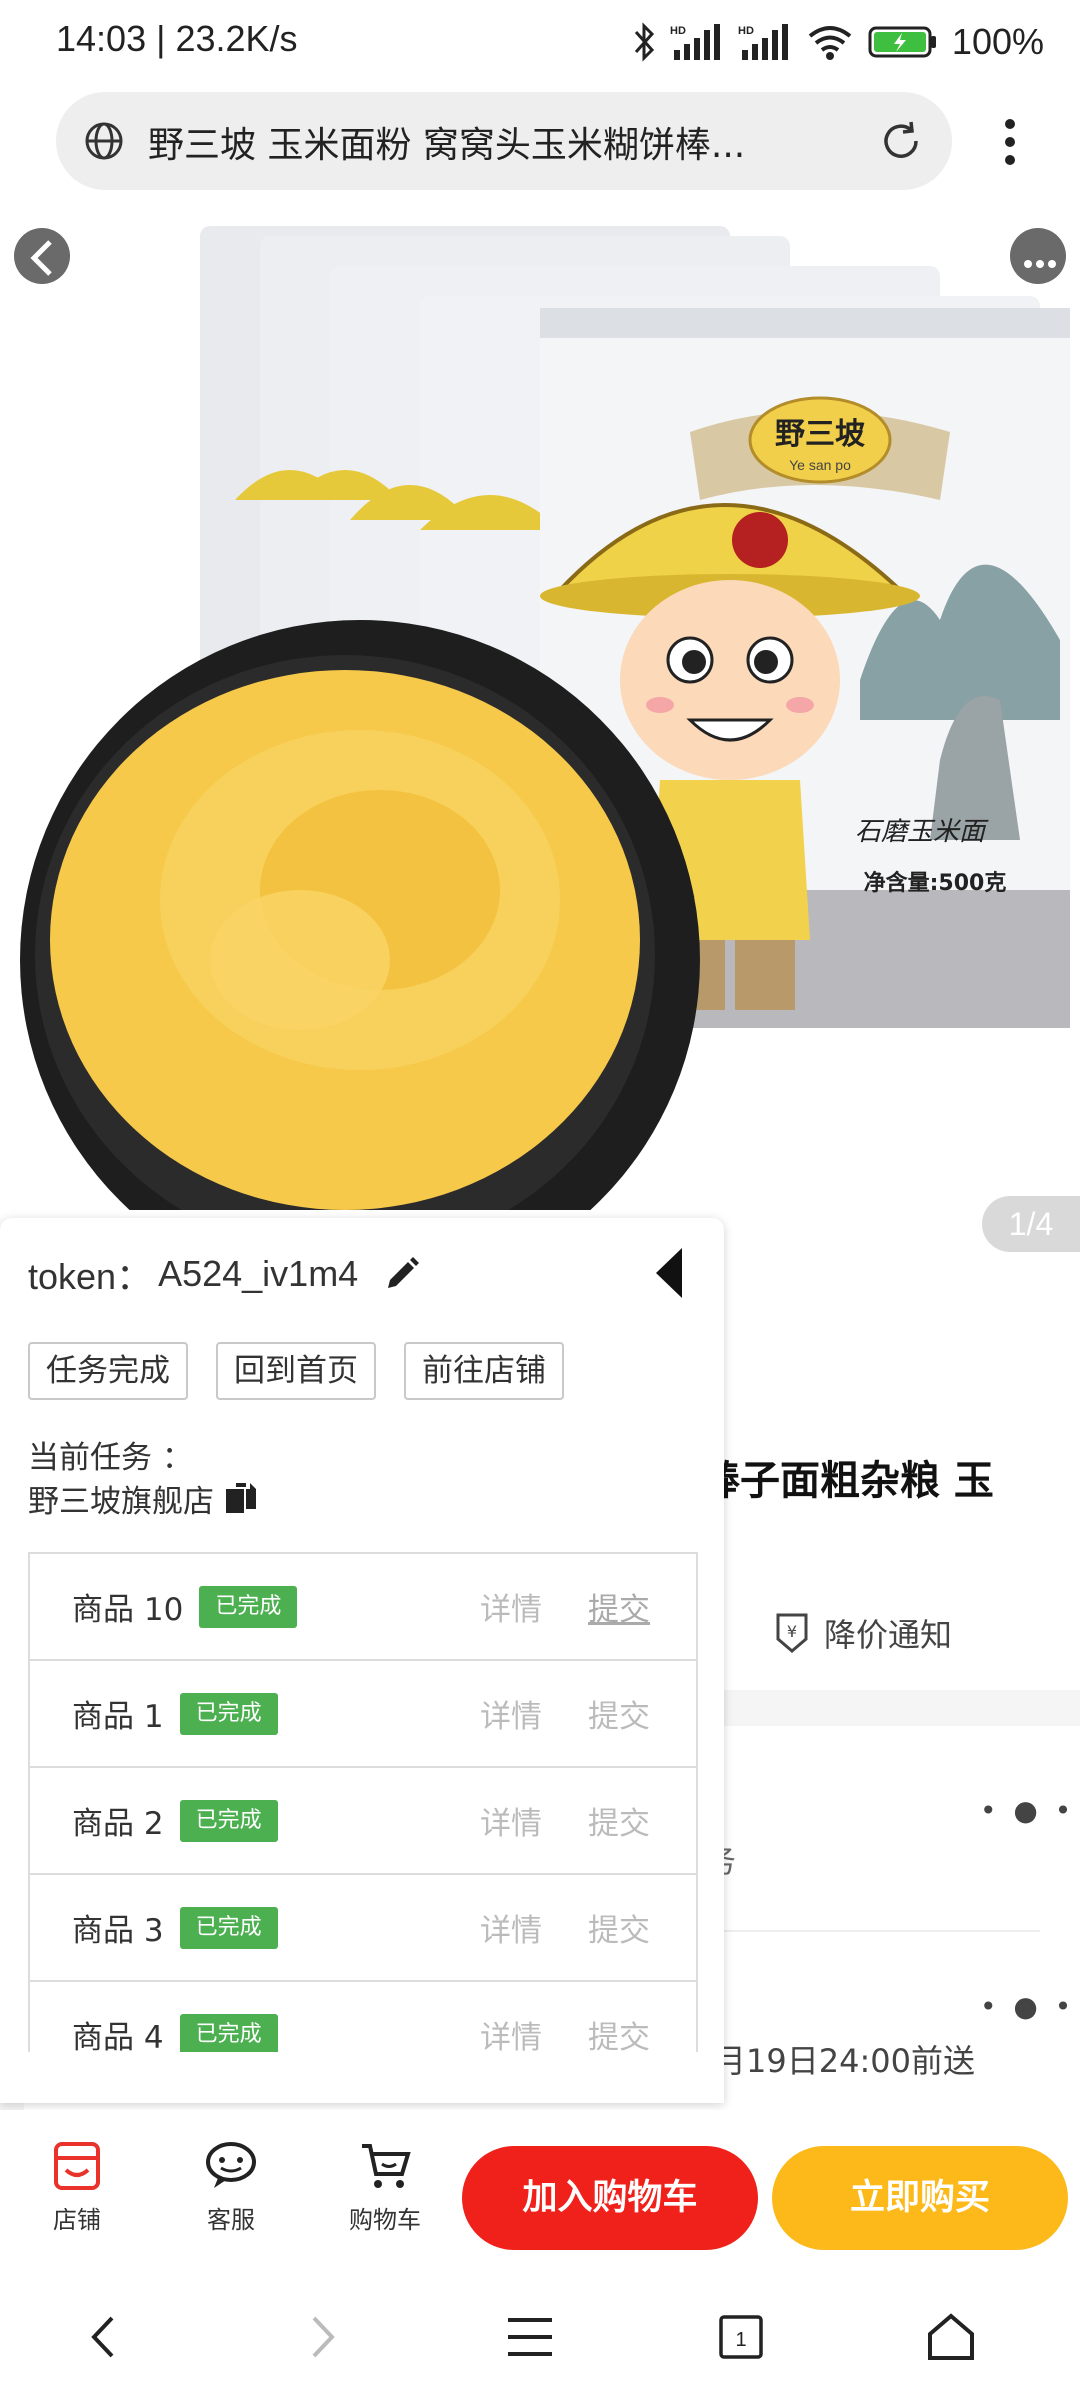 The image size is (1080, 2400). I want to click on signal-icon: HD, so click(695, 42).